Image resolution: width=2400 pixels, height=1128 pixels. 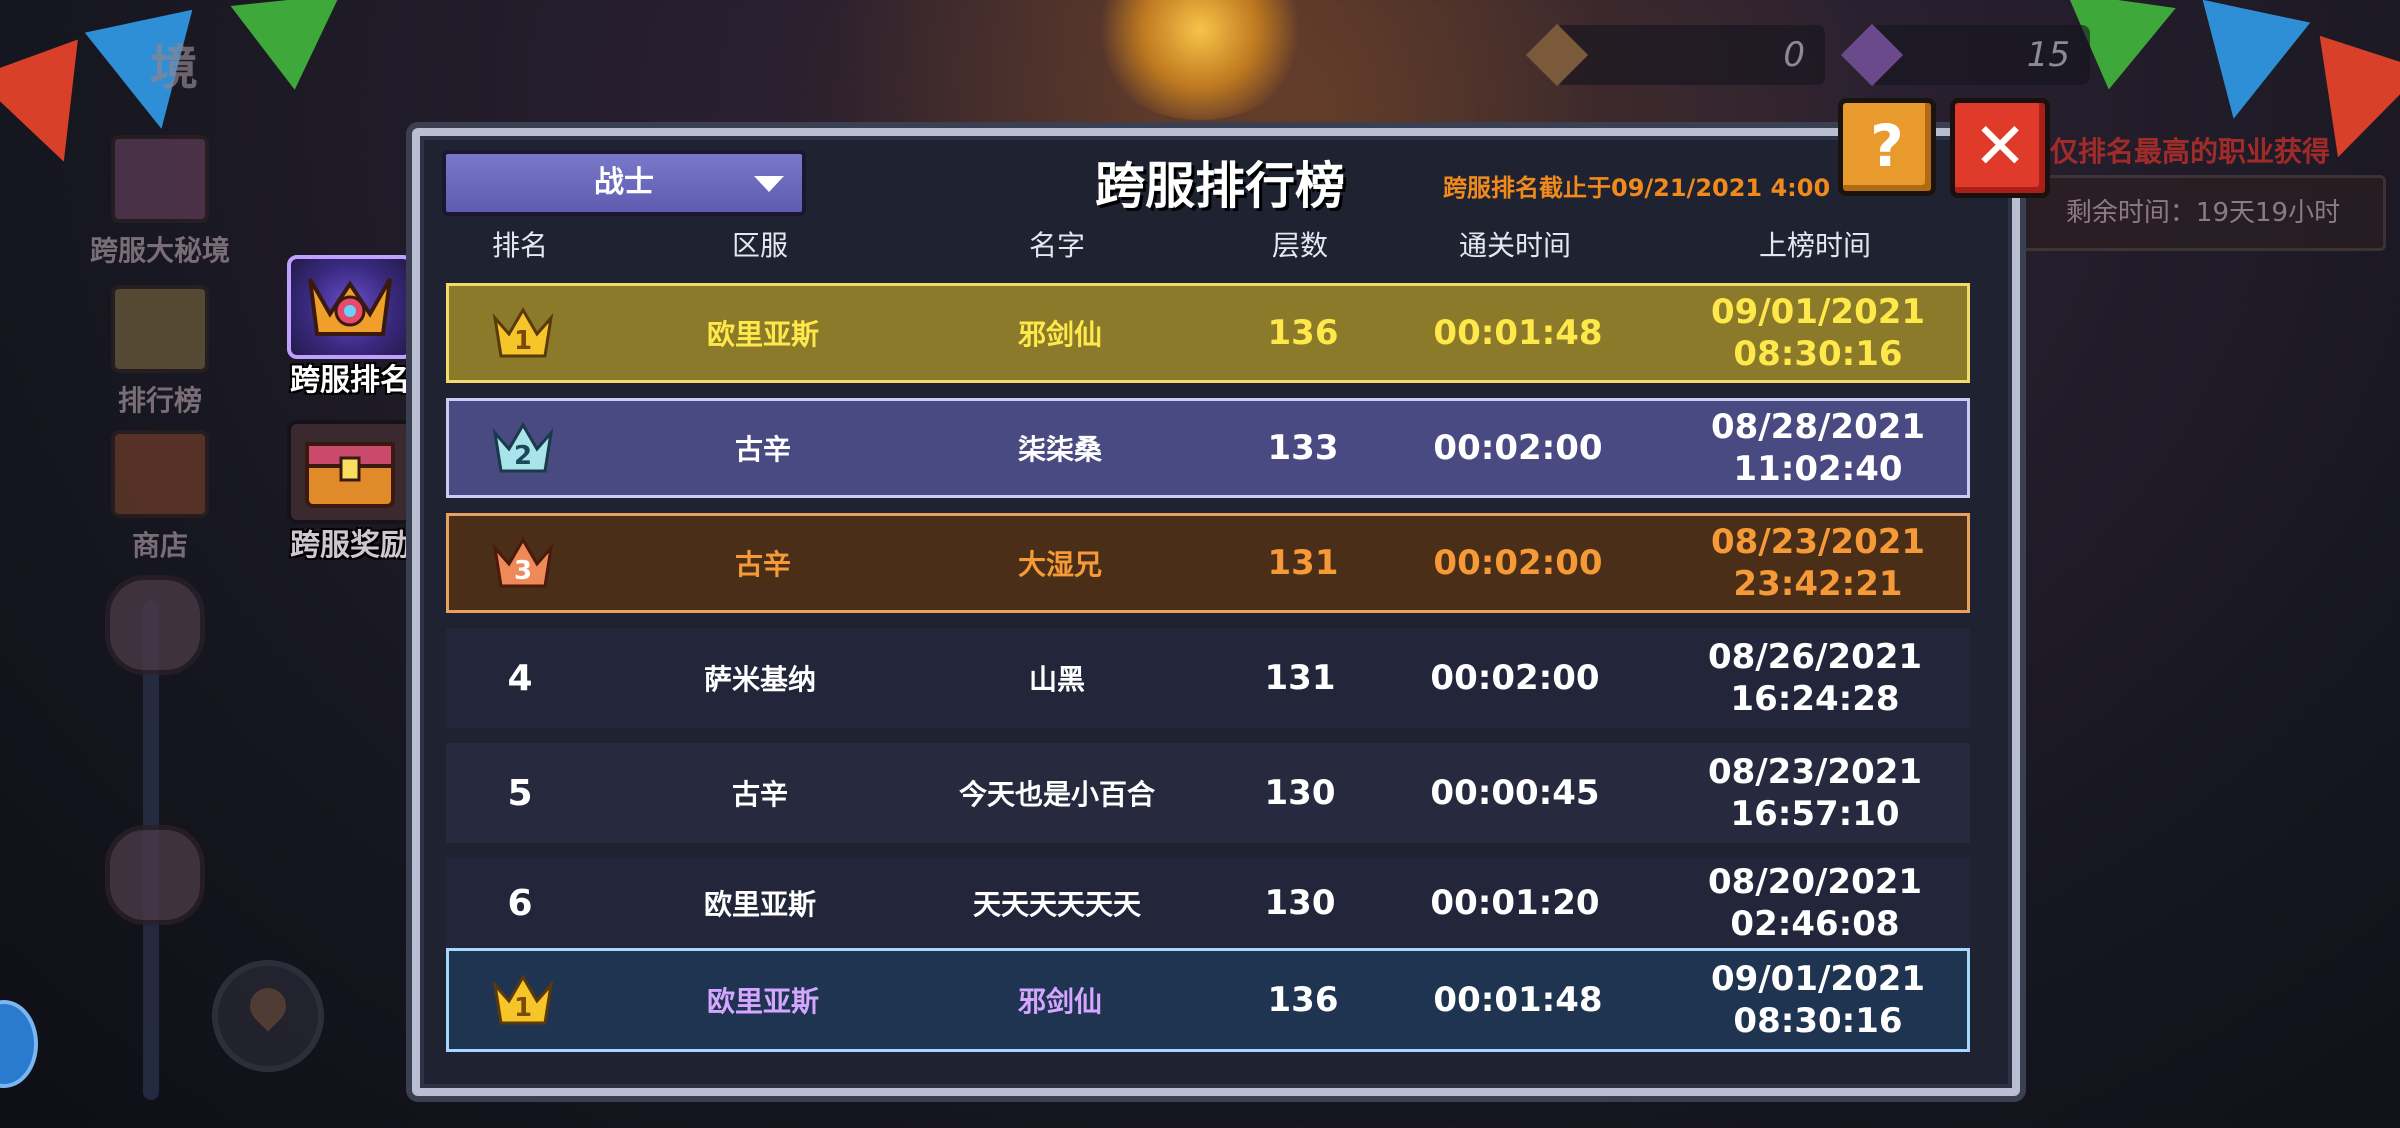 I want to click on list-time-cell: 08/23/2021 16:57:10, so click(x=1815, y=793).